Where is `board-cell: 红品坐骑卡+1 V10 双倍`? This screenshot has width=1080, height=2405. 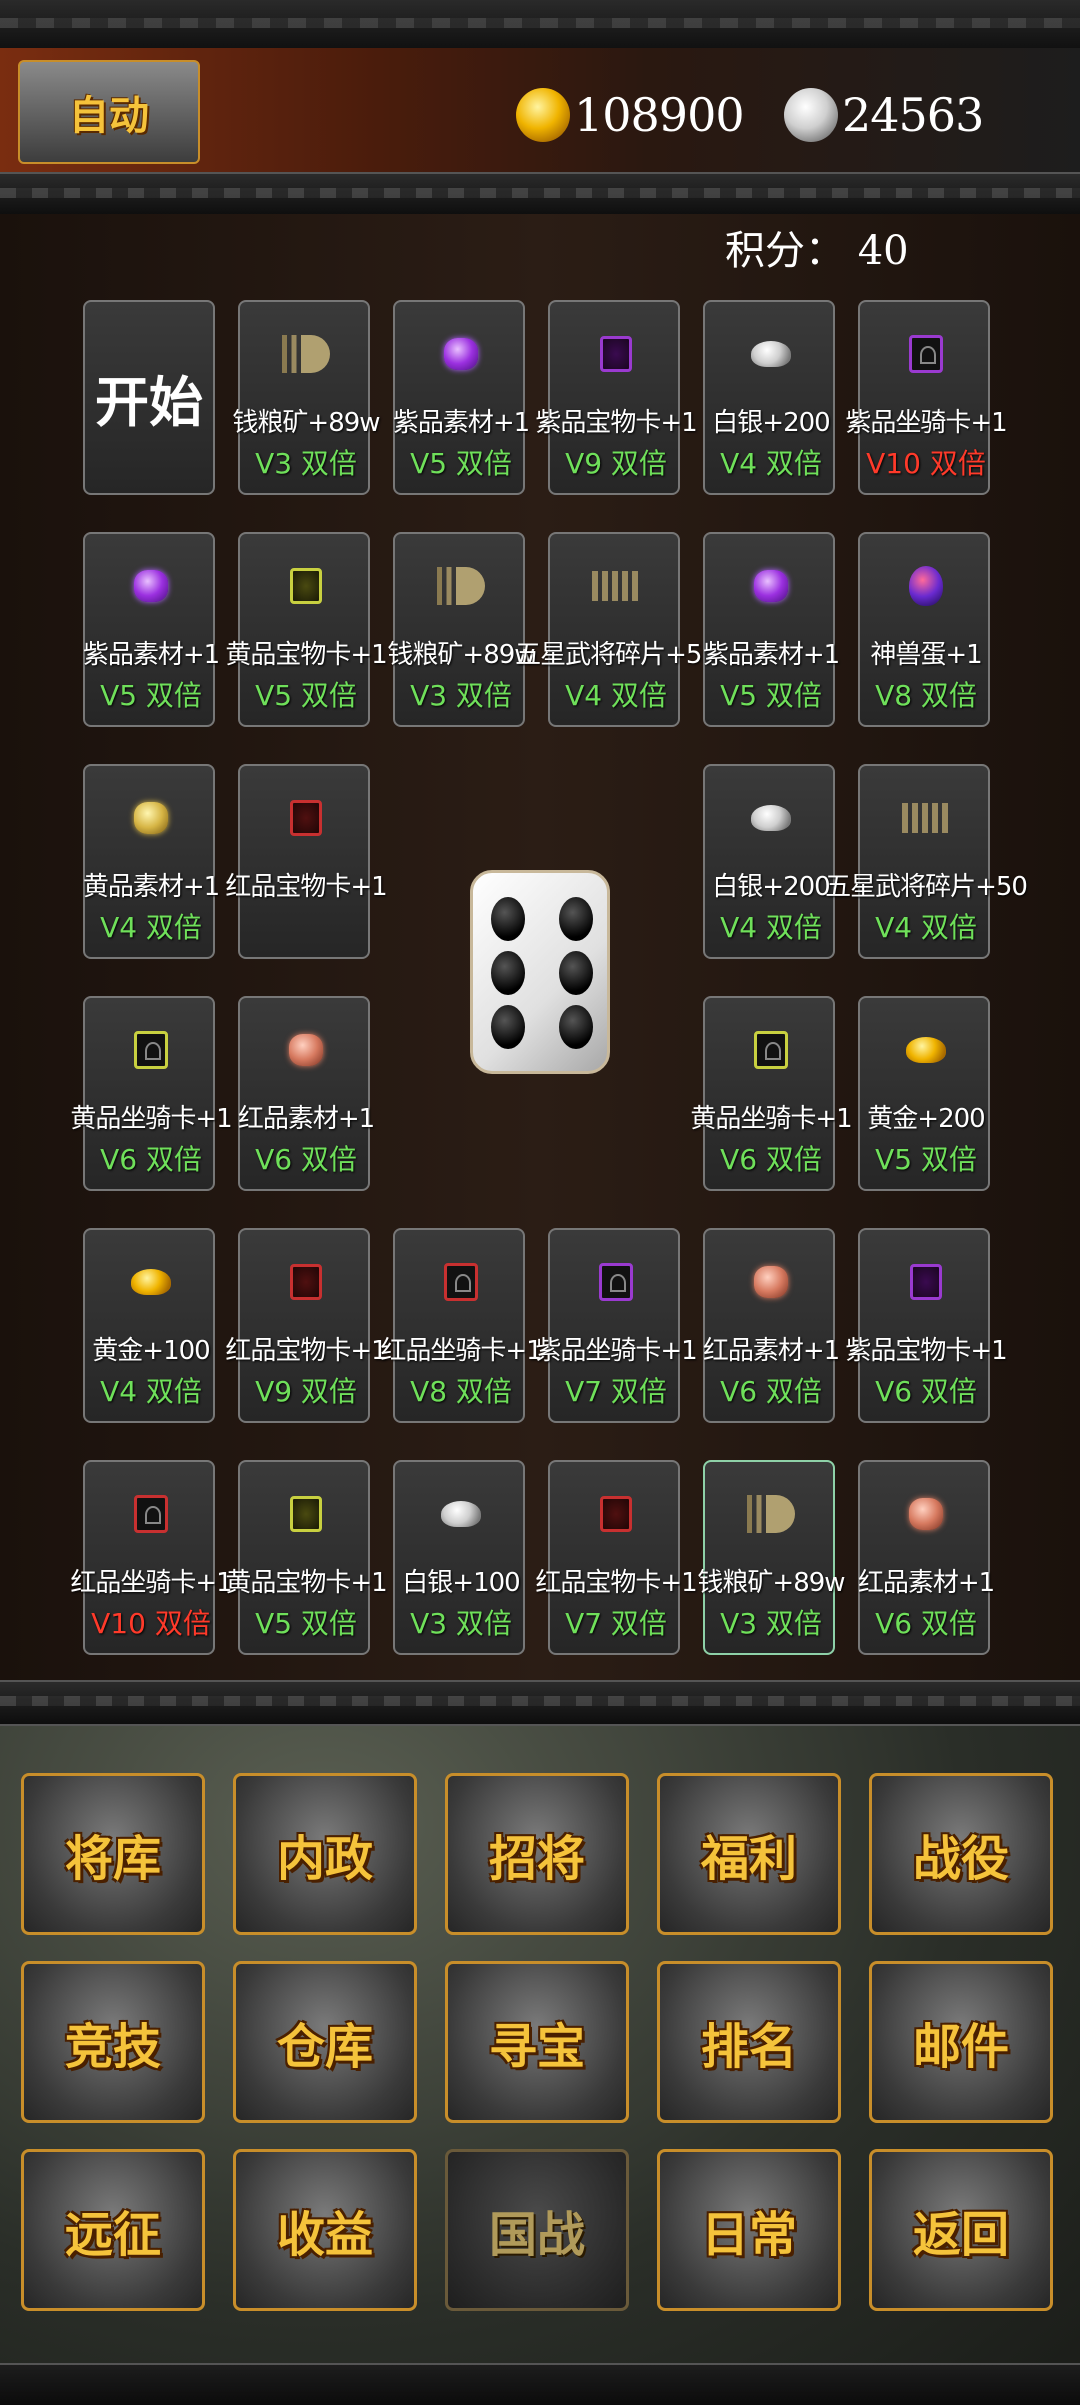 board-cell: 红品坐骑卡+1 V10 双倍 is located at coordinates (151, 1557).